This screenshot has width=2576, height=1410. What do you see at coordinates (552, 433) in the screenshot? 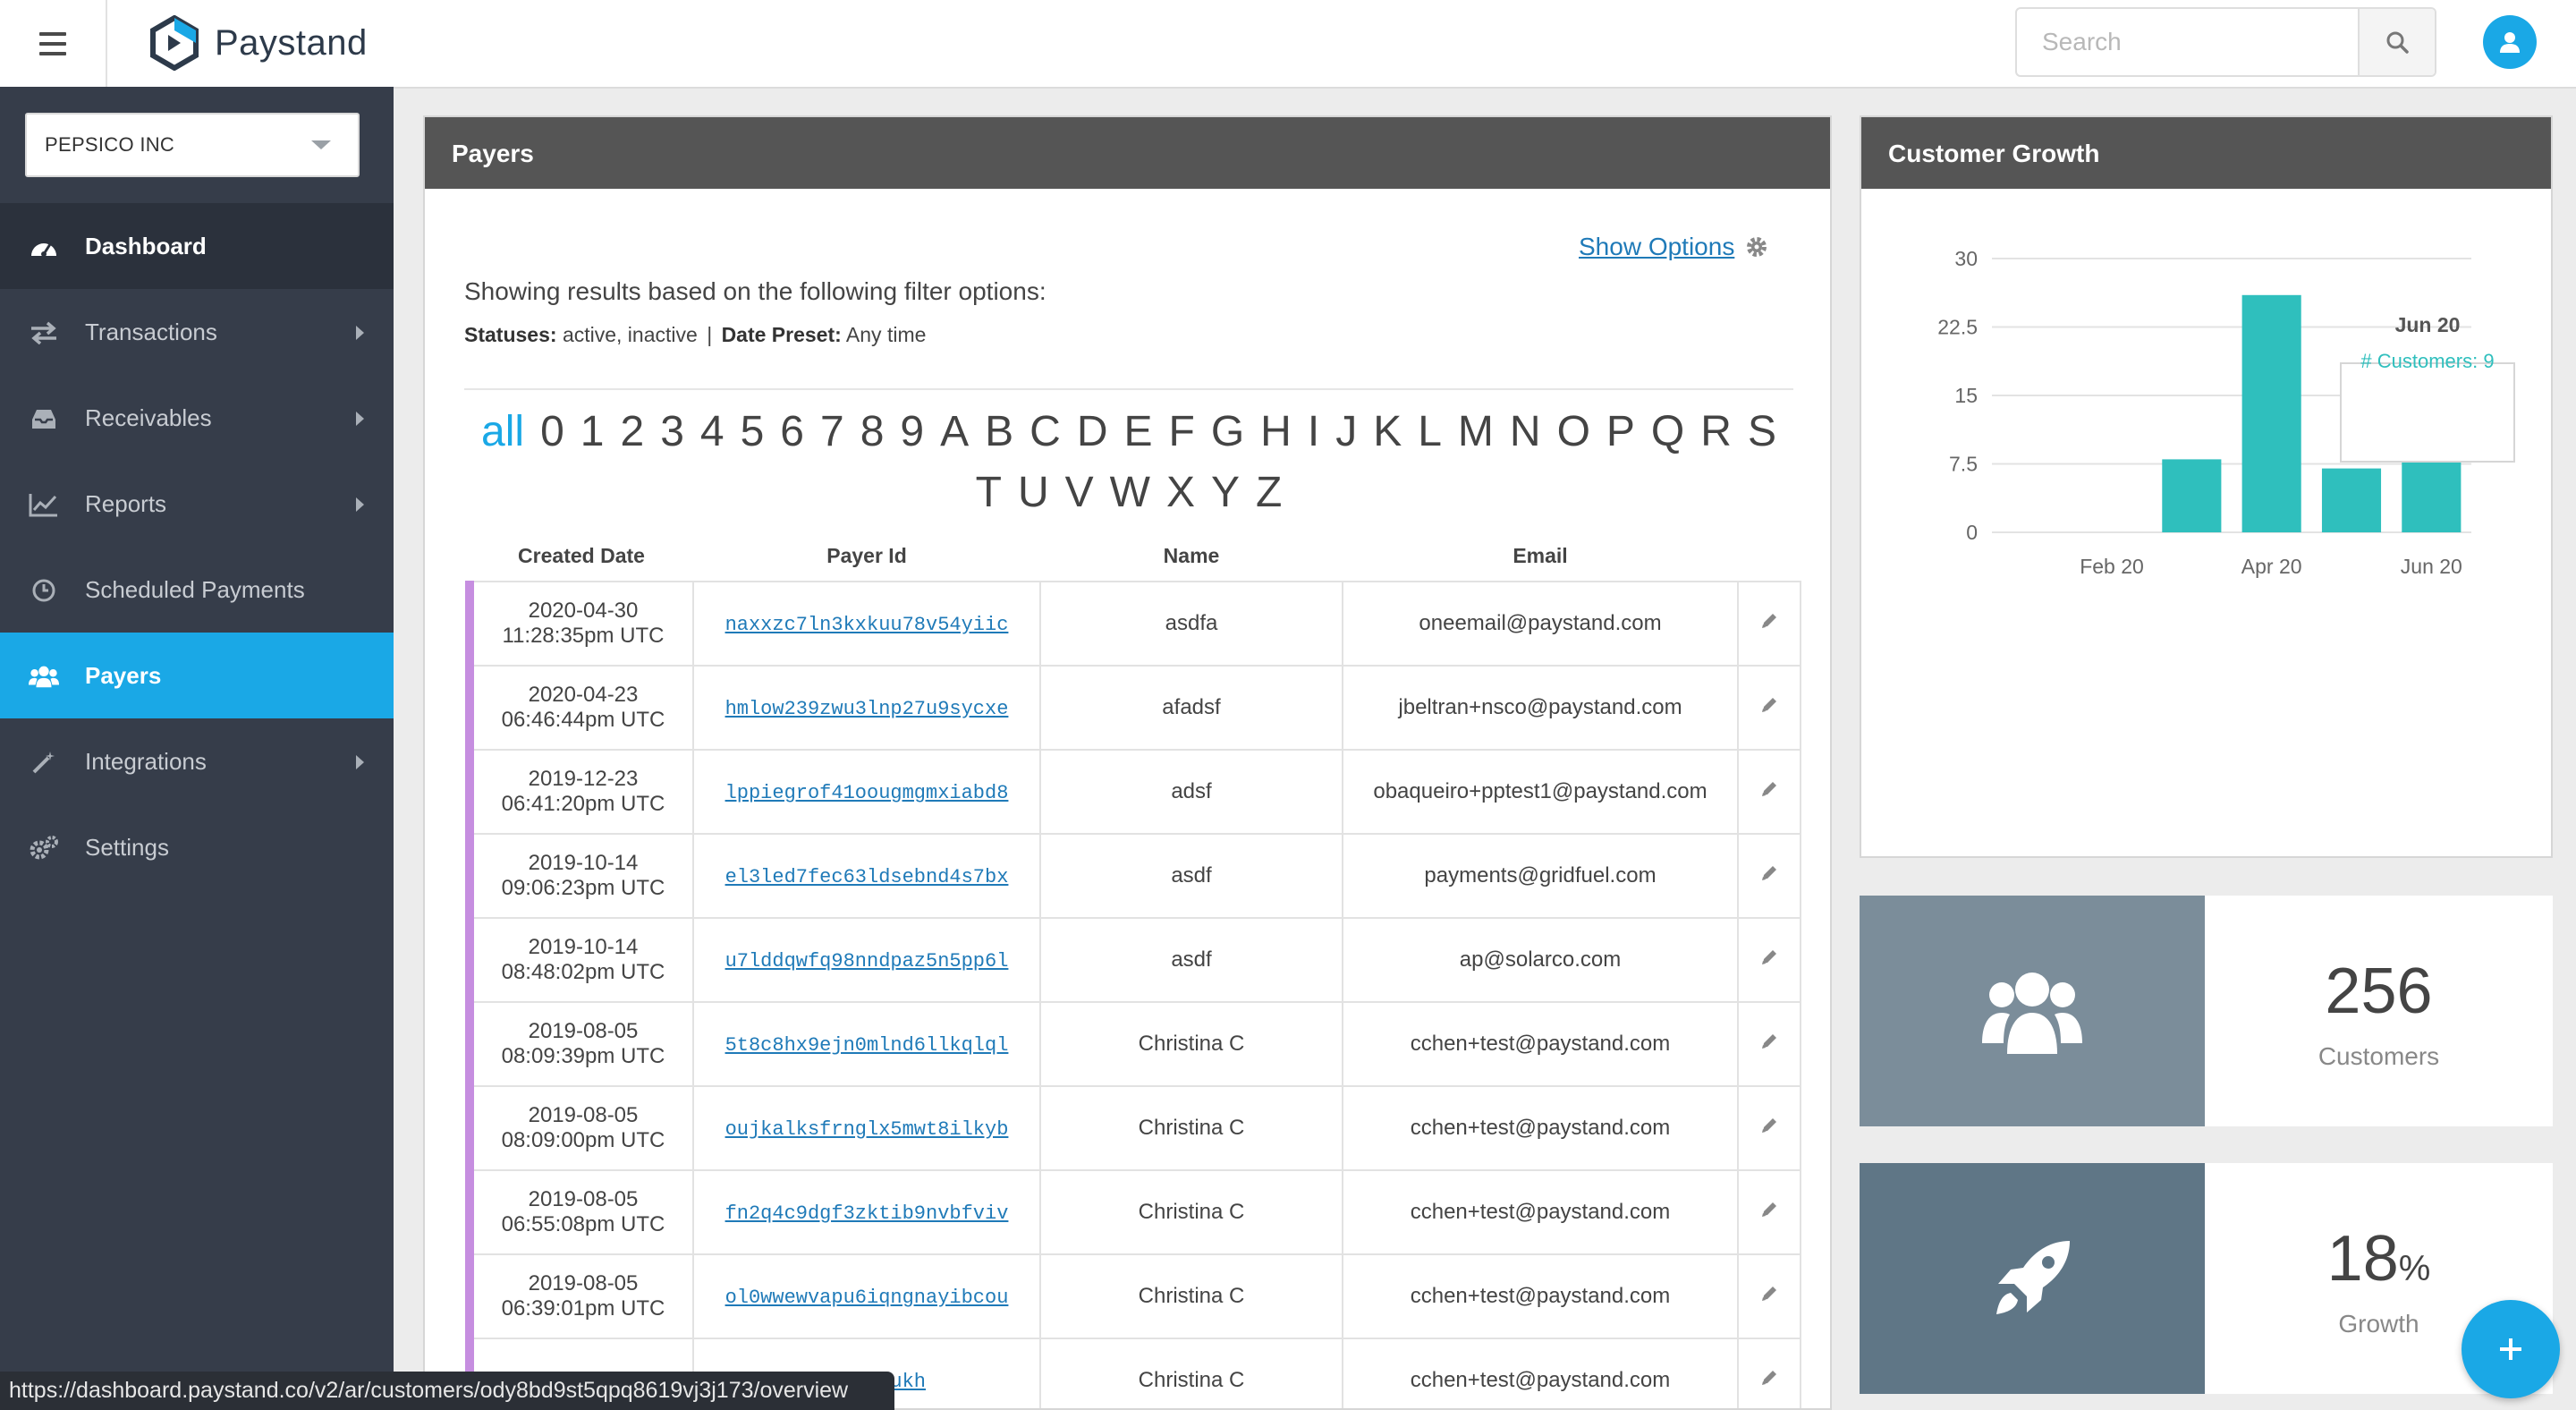
I see `alphabet-filter-item: 0` at bounding box center [552, 433].